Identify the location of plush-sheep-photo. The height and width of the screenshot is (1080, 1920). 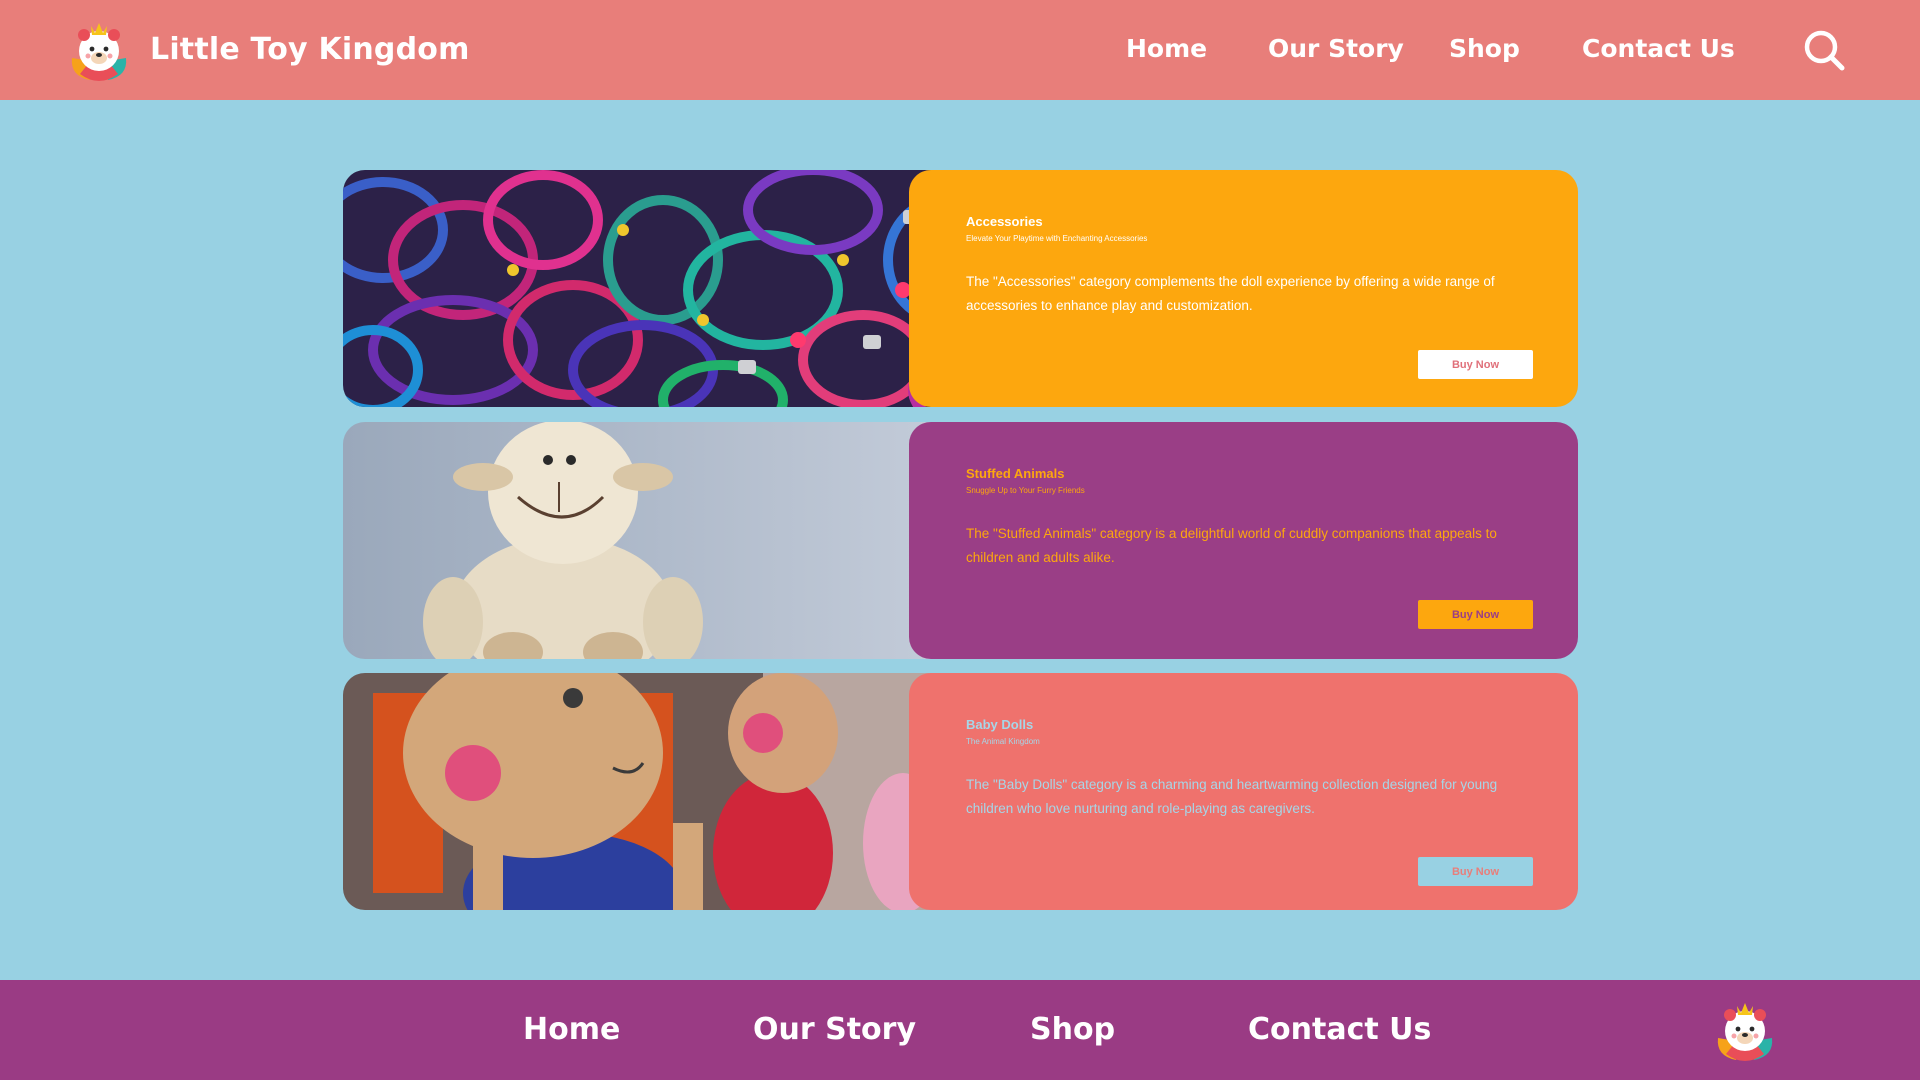
(673, 540).